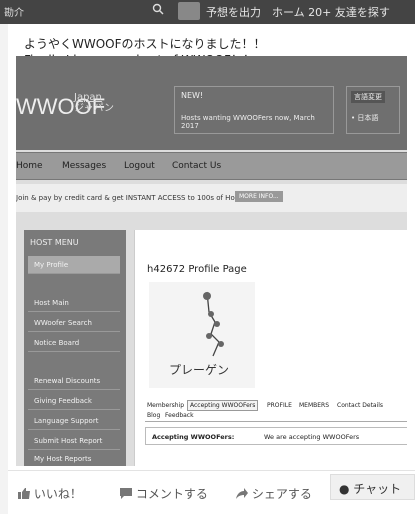 The image size is (415, 514). I want to click on nav-messages: Messages, so click(84, 166).